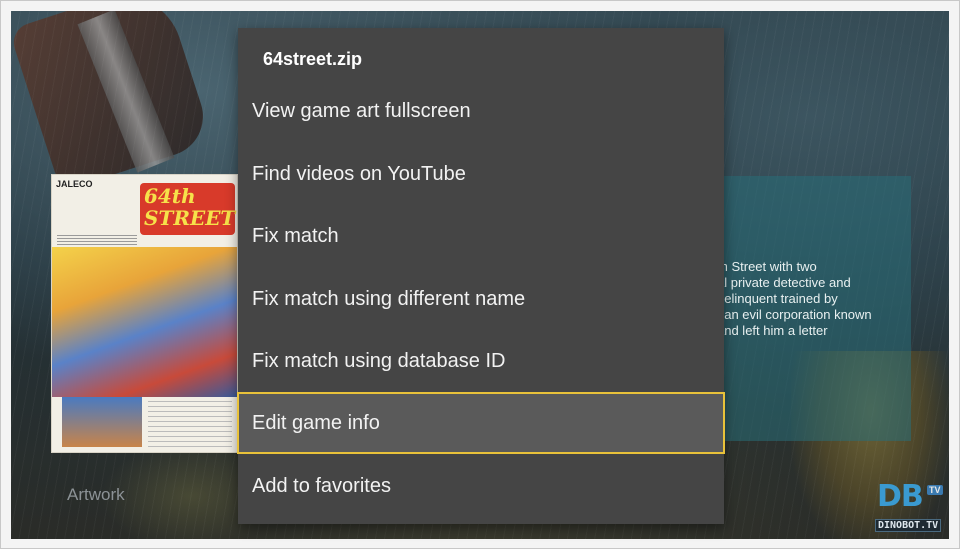  What do you see at coordinates (900, 496) in the screenshot?
I see `watermark-letters: DB` at bounding box center [900, 496].